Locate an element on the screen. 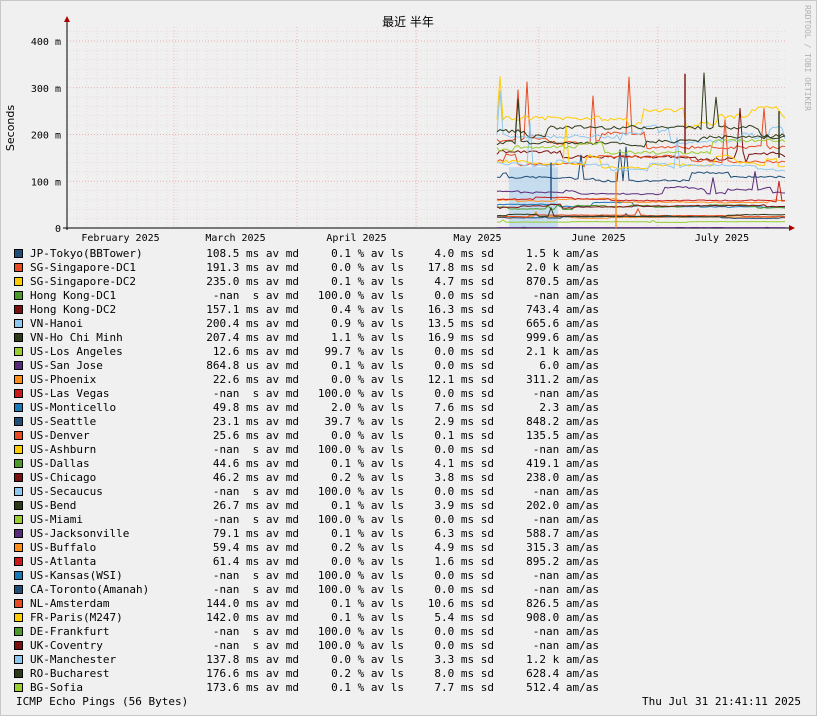 This screenshot has height=716, width=817. series-name: US-San Jose is located at coordinates (66, 365).